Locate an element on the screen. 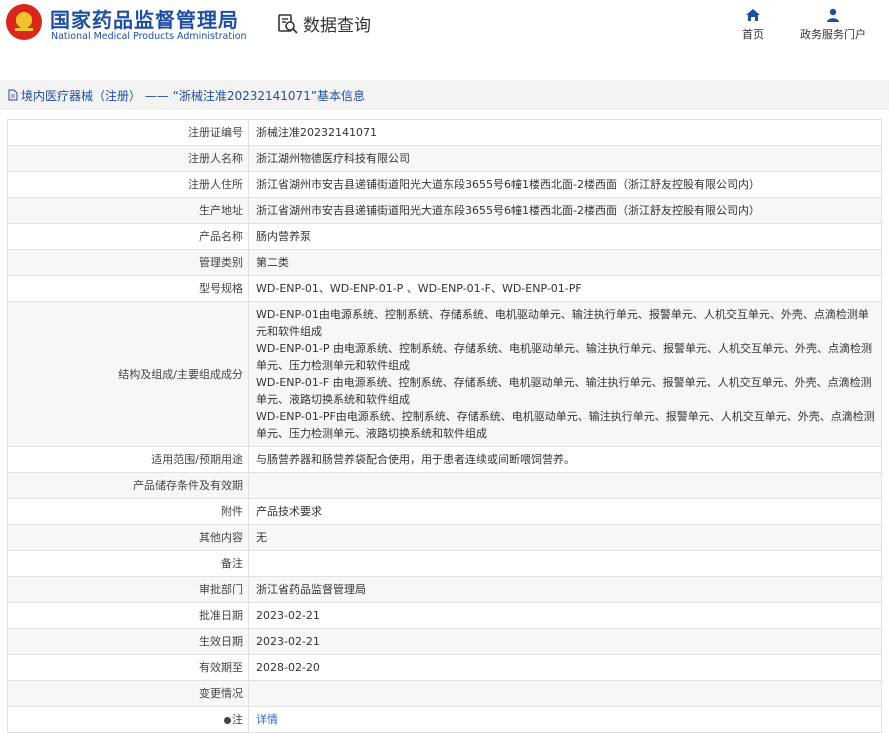 The height and width of the screenshot is (733, 889). table-row: 注册证编号 浙械注准20232141071 is located at coordinates (444, 132).